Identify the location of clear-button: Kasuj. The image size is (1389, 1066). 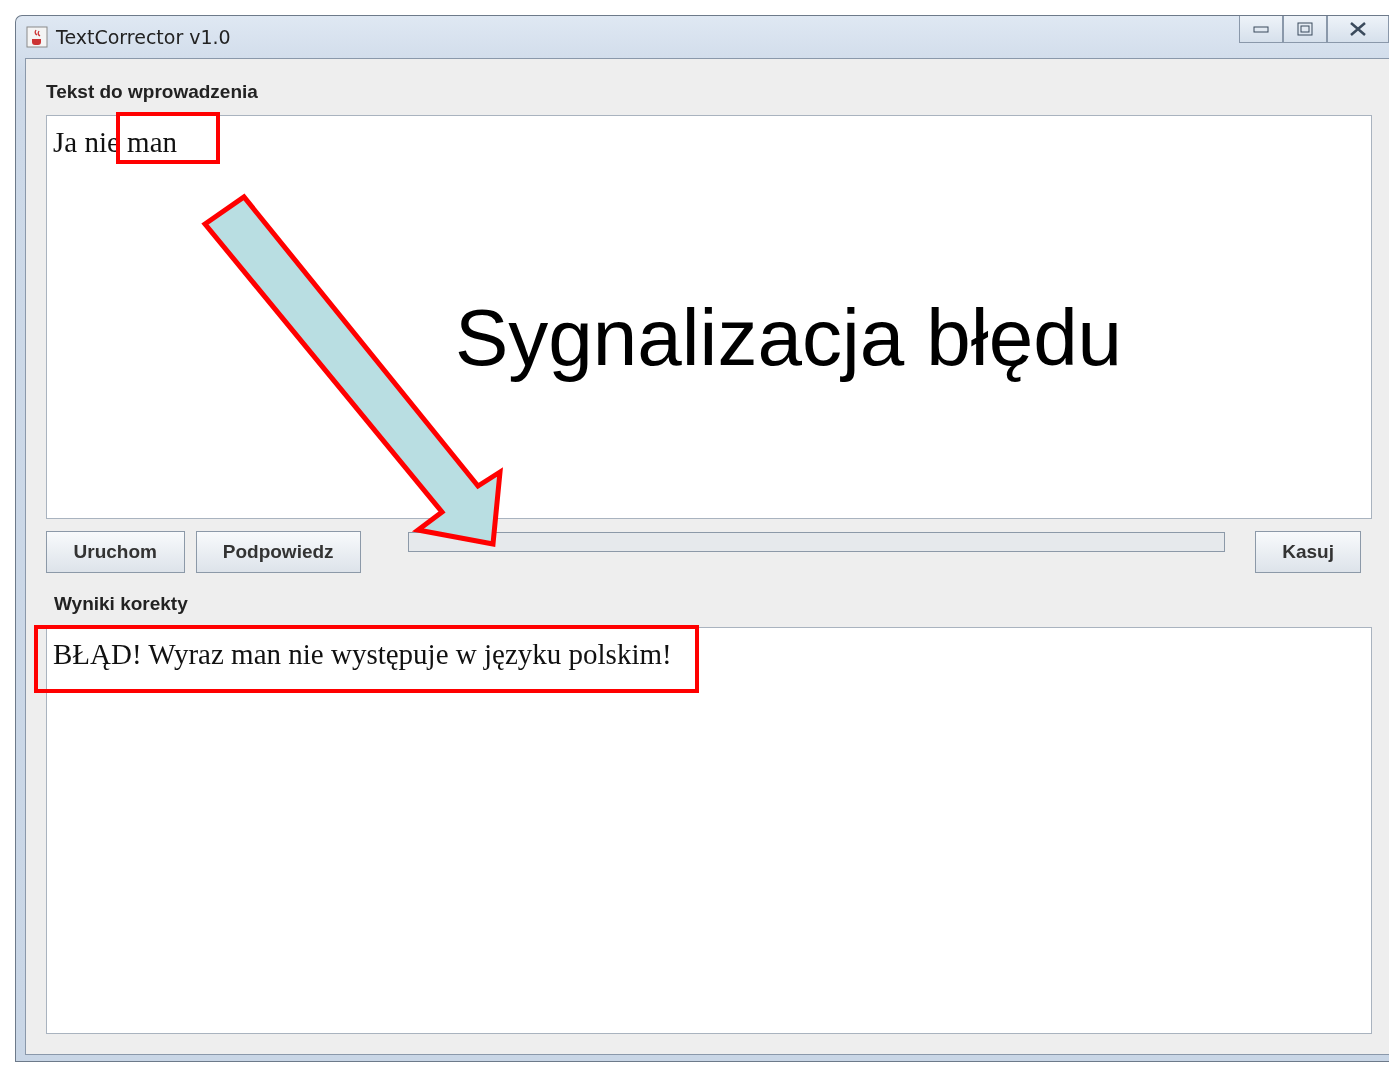
(1308, 552).